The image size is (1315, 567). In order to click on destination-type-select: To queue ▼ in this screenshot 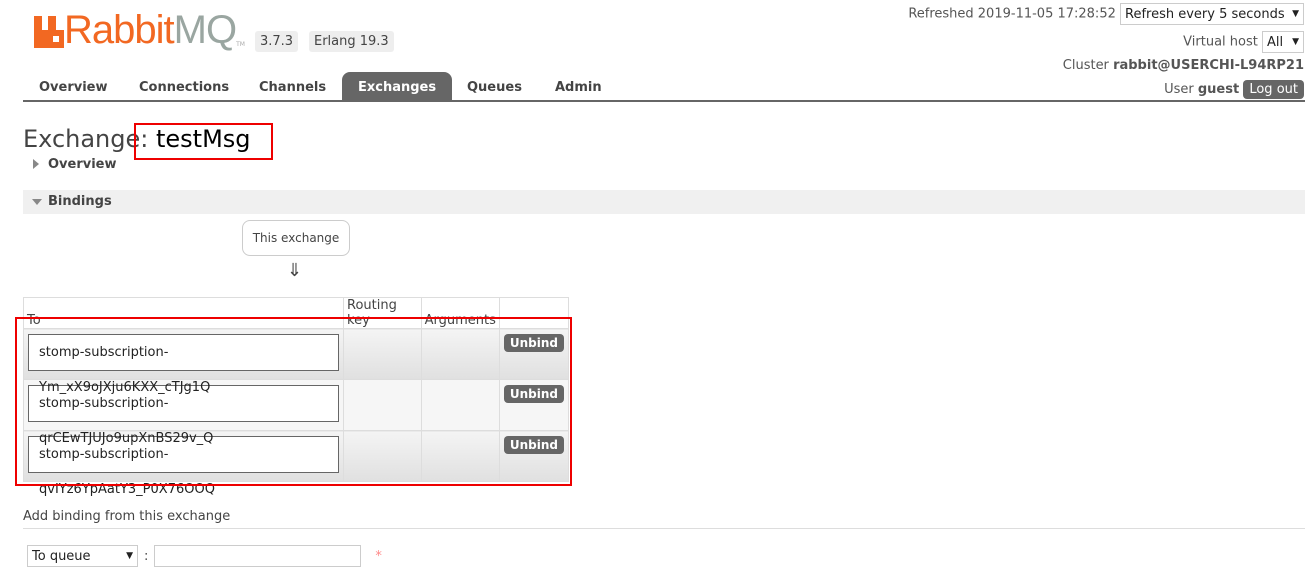, I will do `click(82, 556)`.